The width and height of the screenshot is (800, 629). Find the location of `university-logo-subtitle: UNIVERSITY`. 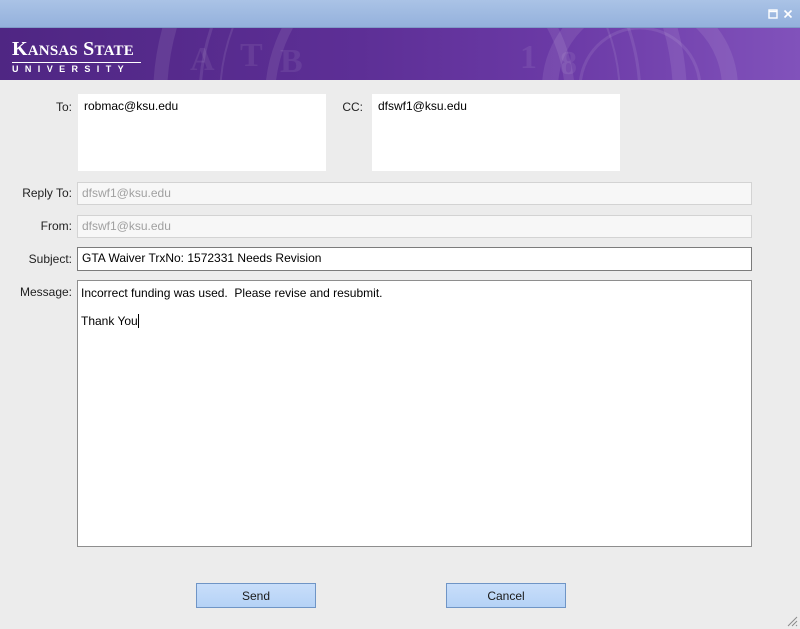

university-logo-subtitle: UNIVERSITY is located at coordinates (71, 69).